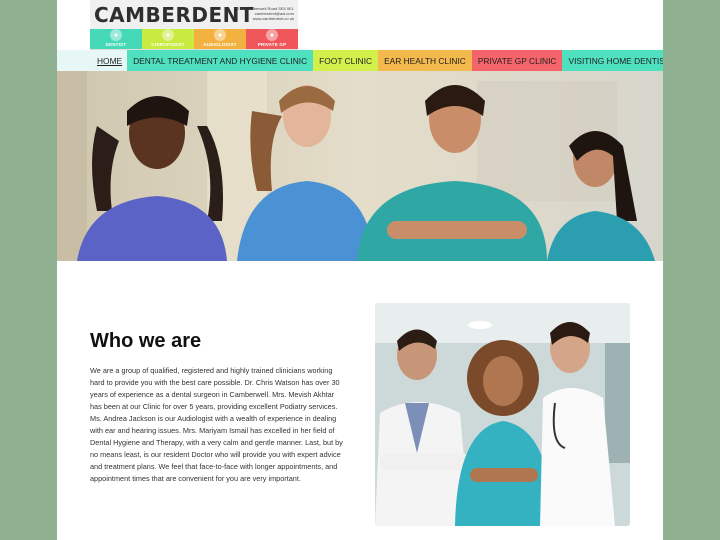  Describe the element at coordinates (346, 60) in the screenshot. I see `nav-foot-clinic: FOOT CLINIC` at that location.